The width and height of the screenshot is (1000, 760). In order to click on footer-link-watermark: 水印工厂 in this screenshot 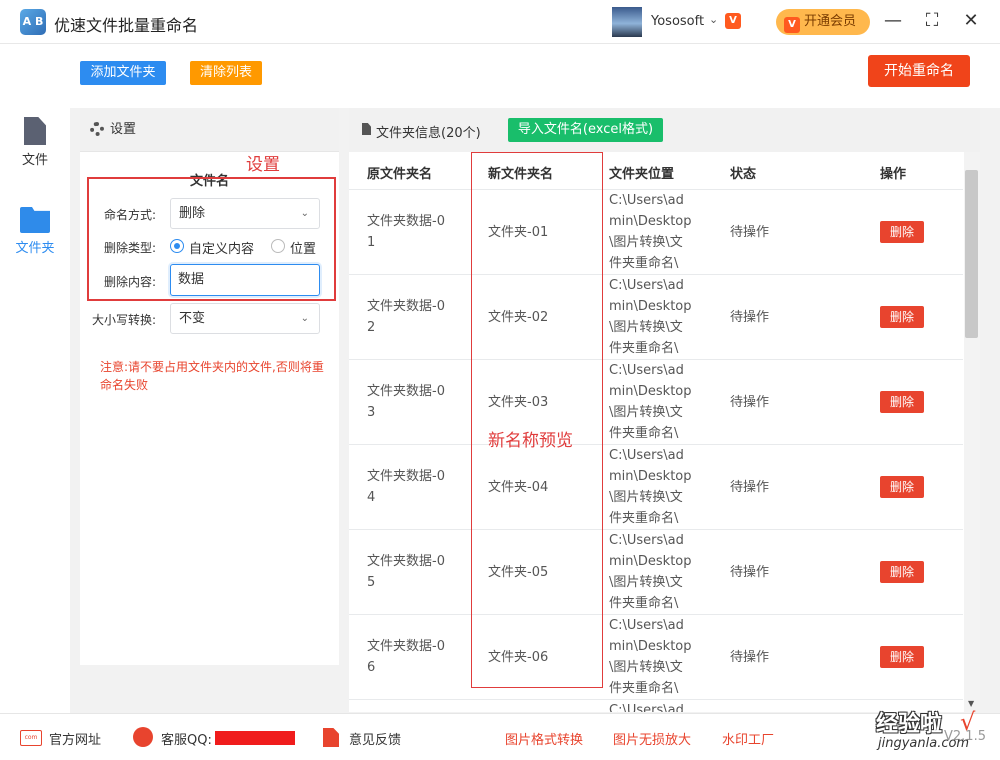, I will do `click(748, 738)`.